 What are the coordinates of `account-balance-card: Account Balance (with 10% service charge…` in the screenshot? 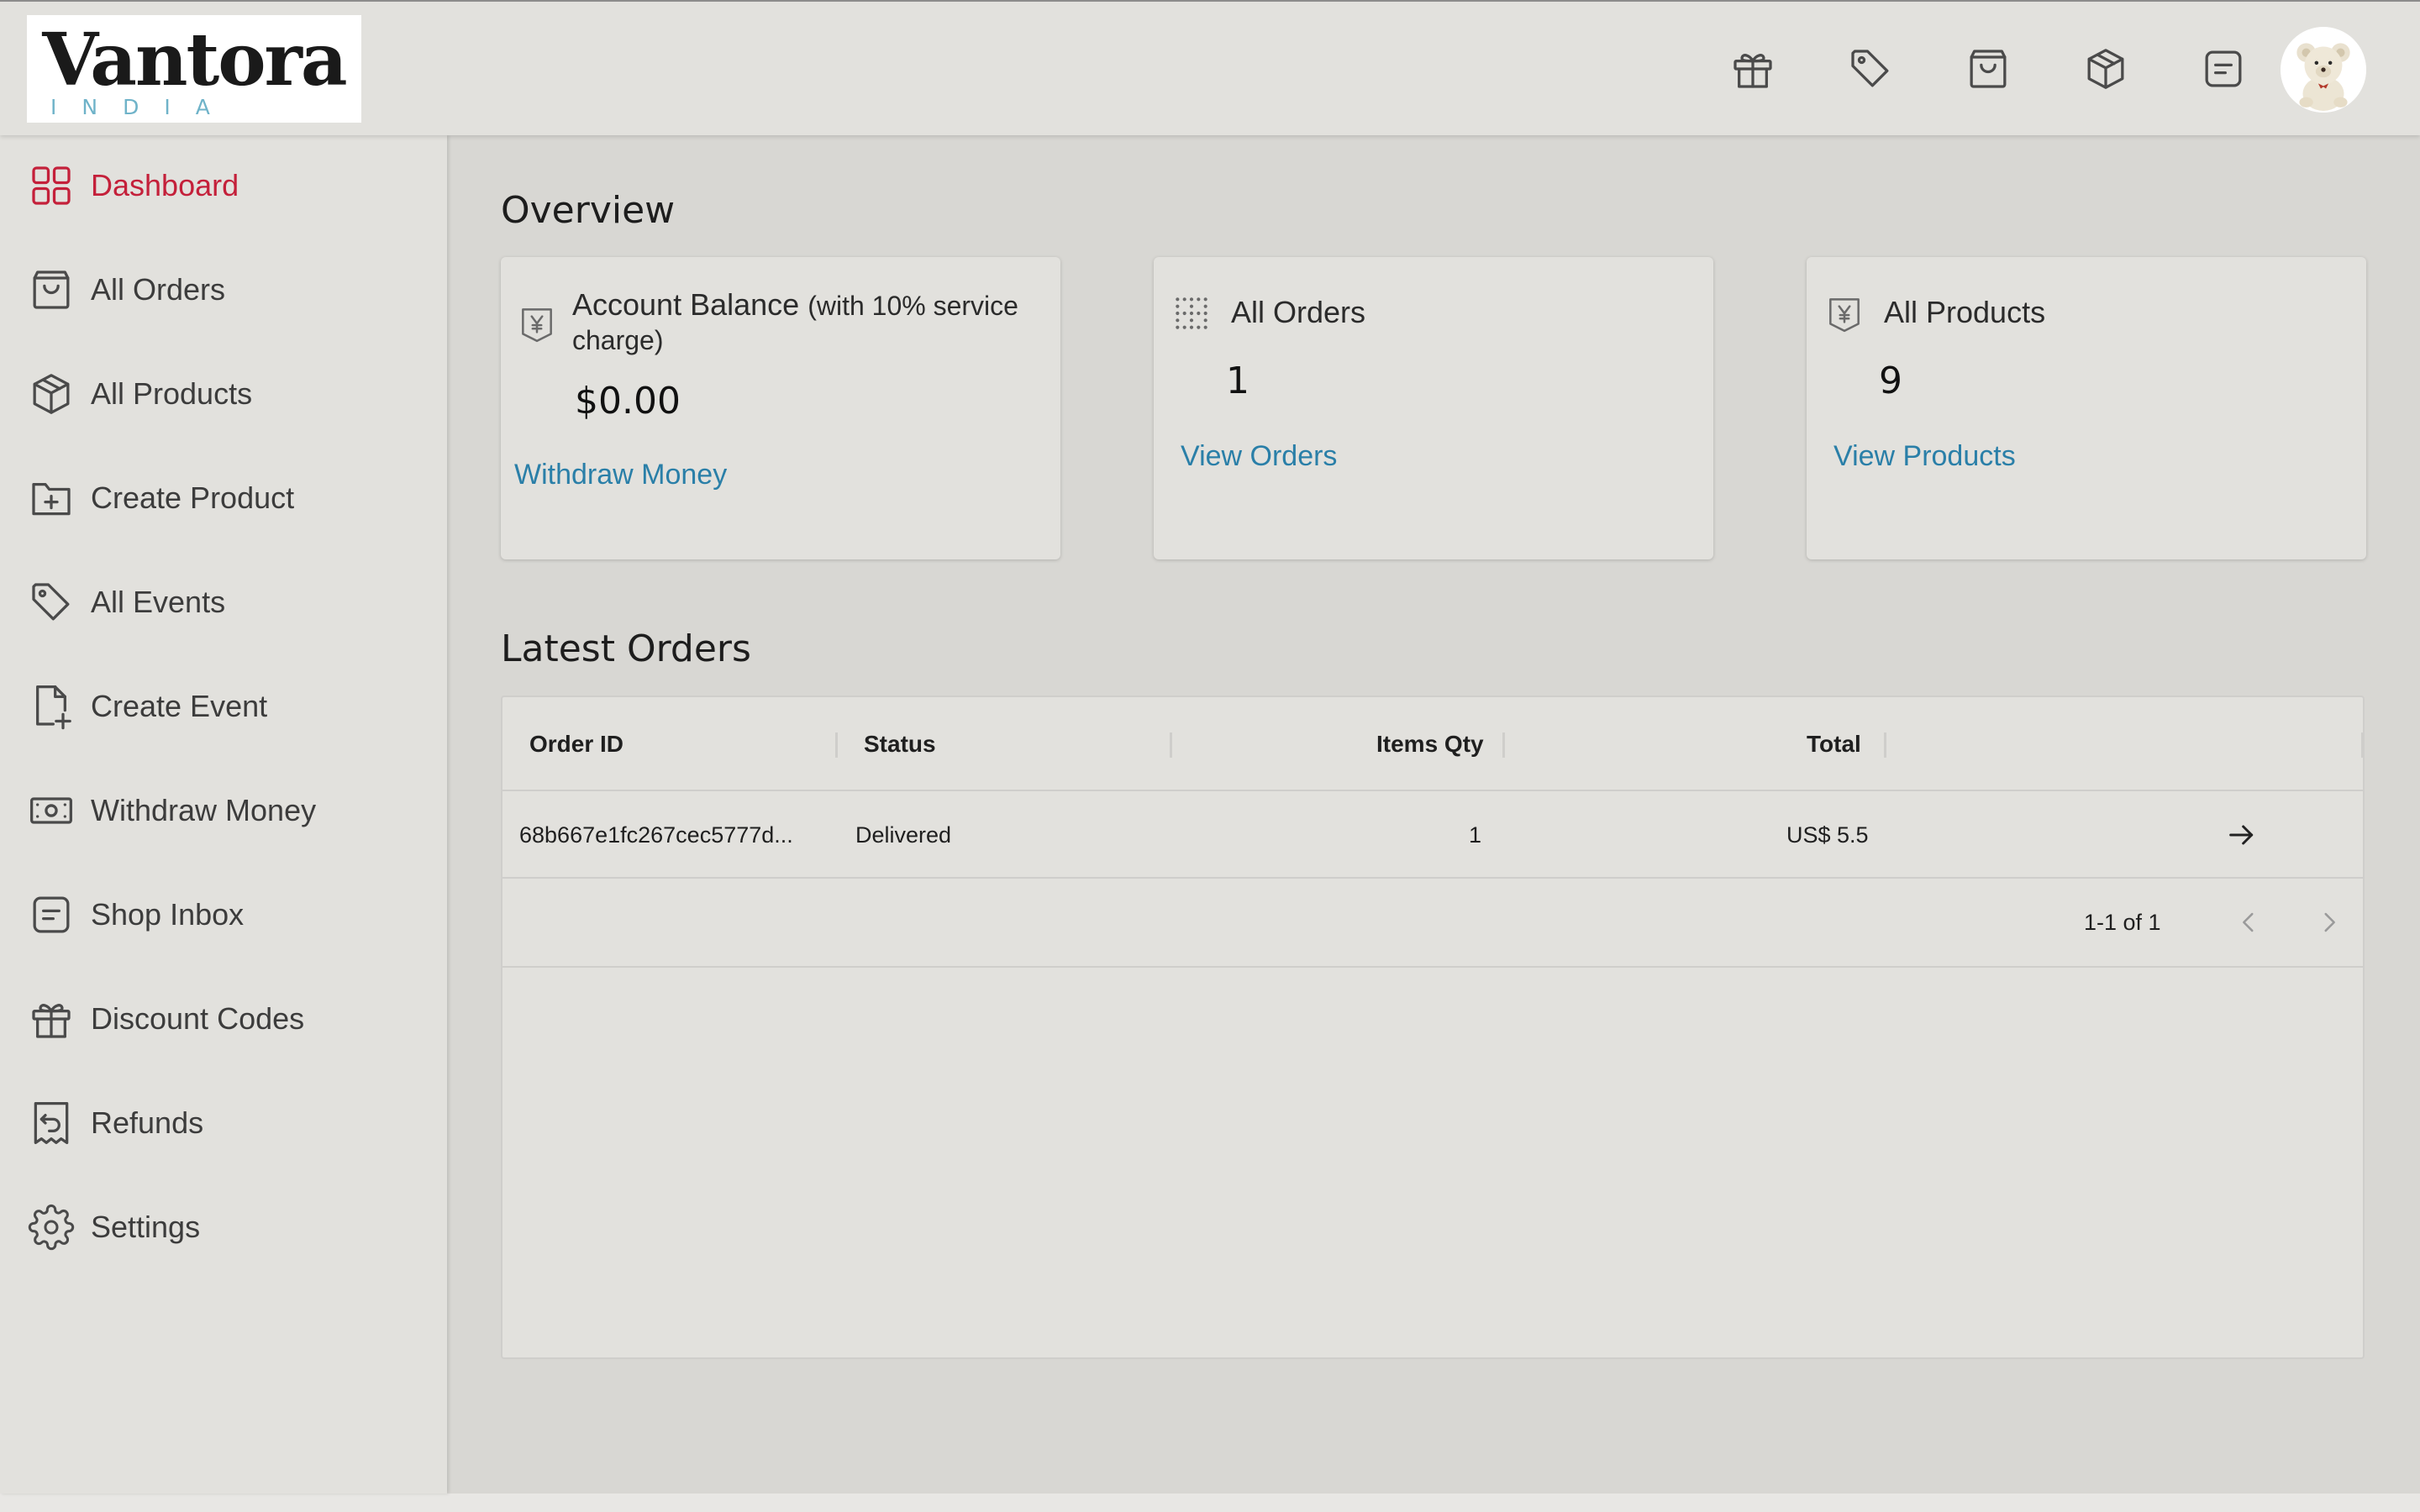 It's located at (780, 408).